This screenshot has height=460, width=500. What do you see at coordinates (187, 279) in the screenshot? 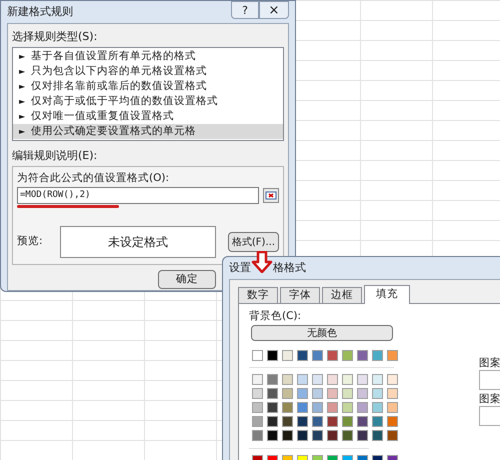
I see `ok-button: 确定` at bounding box center [187, 279].